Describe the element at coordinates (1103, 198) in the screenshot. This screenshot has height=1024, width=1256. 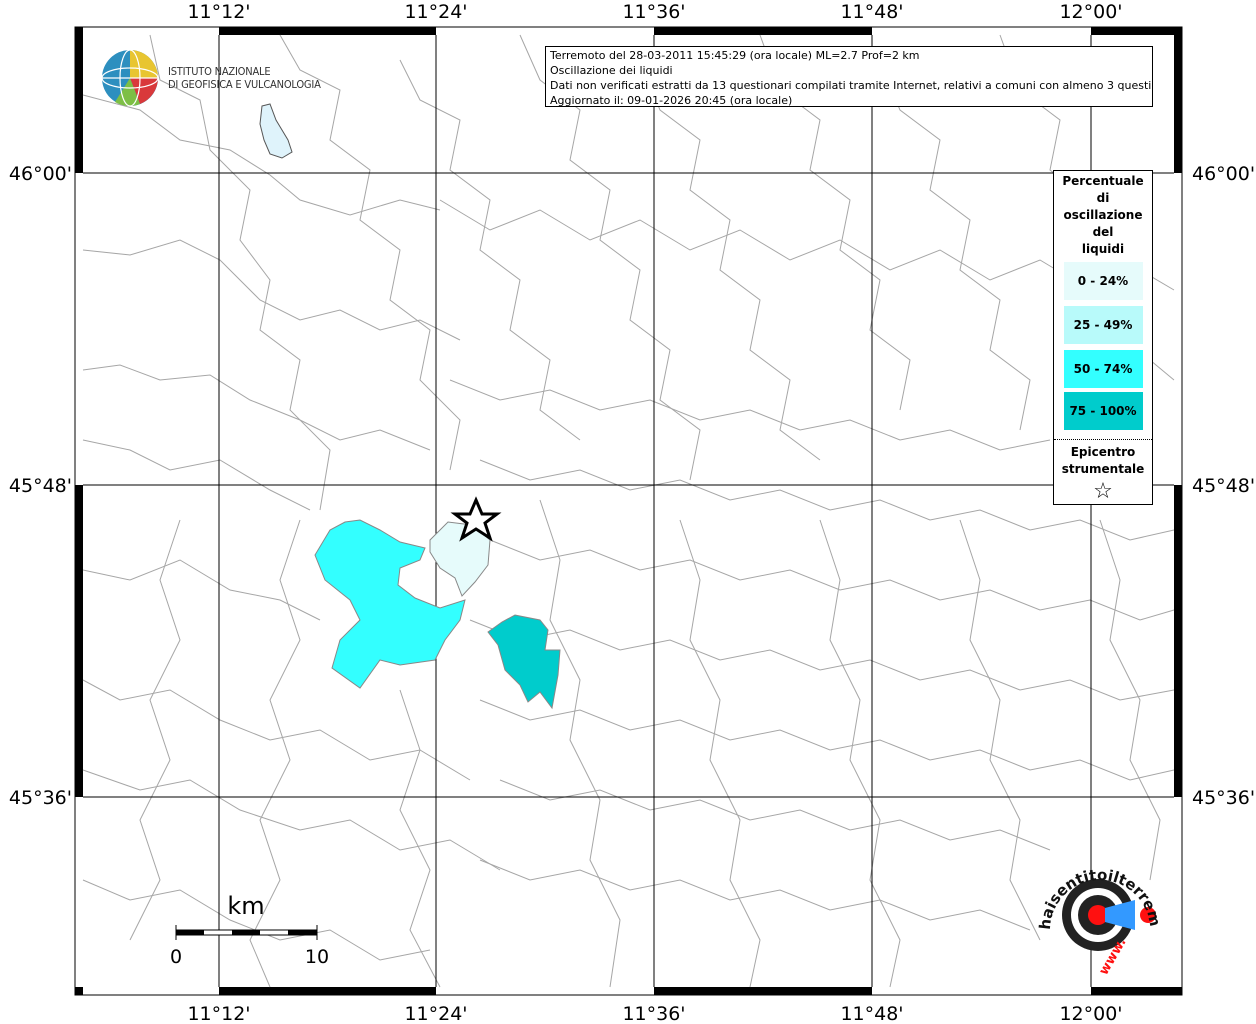
I see `legend-title-line: di` at that location.